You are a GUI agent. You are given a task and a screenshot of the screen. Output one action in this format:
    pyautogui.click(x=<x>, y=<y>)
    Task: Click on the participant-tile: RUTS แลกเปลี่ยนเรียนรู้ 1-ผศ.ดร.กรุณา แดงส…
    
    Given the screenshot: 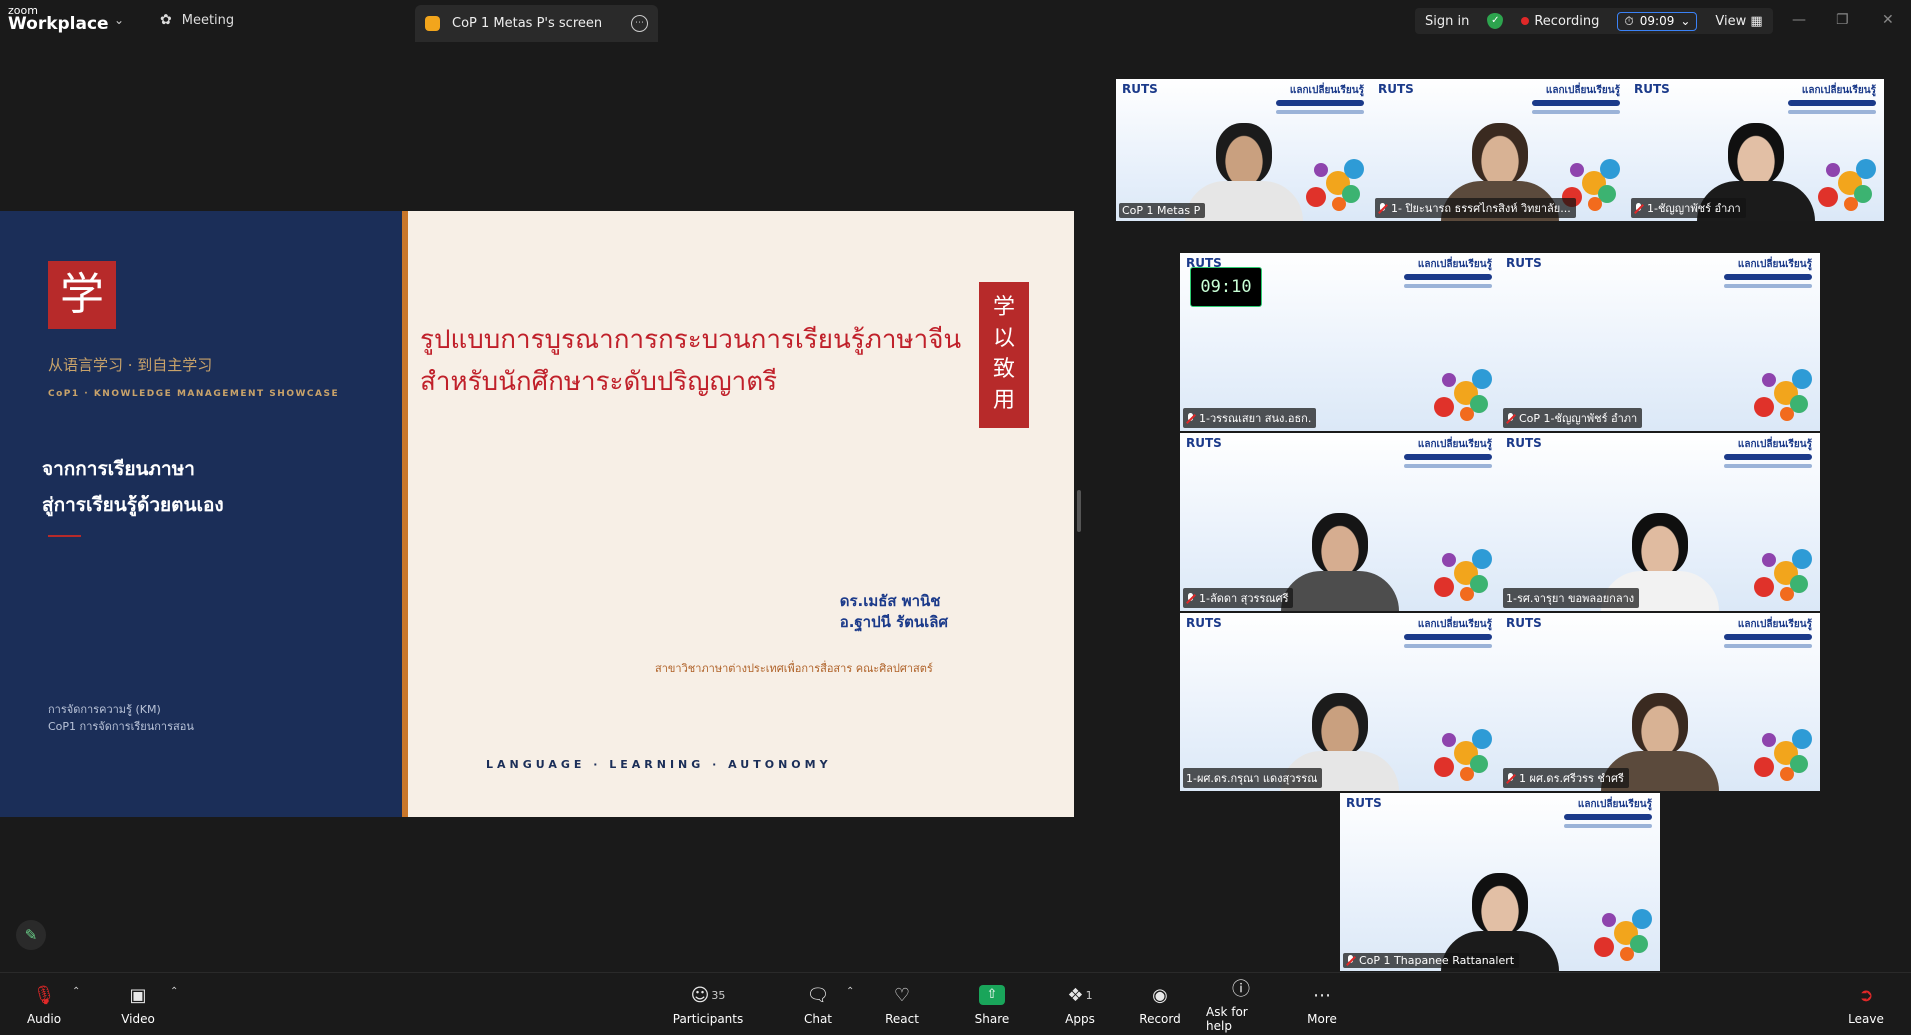 What is the action you would take?
    pyautogui.click(x=1340, y=702)
    